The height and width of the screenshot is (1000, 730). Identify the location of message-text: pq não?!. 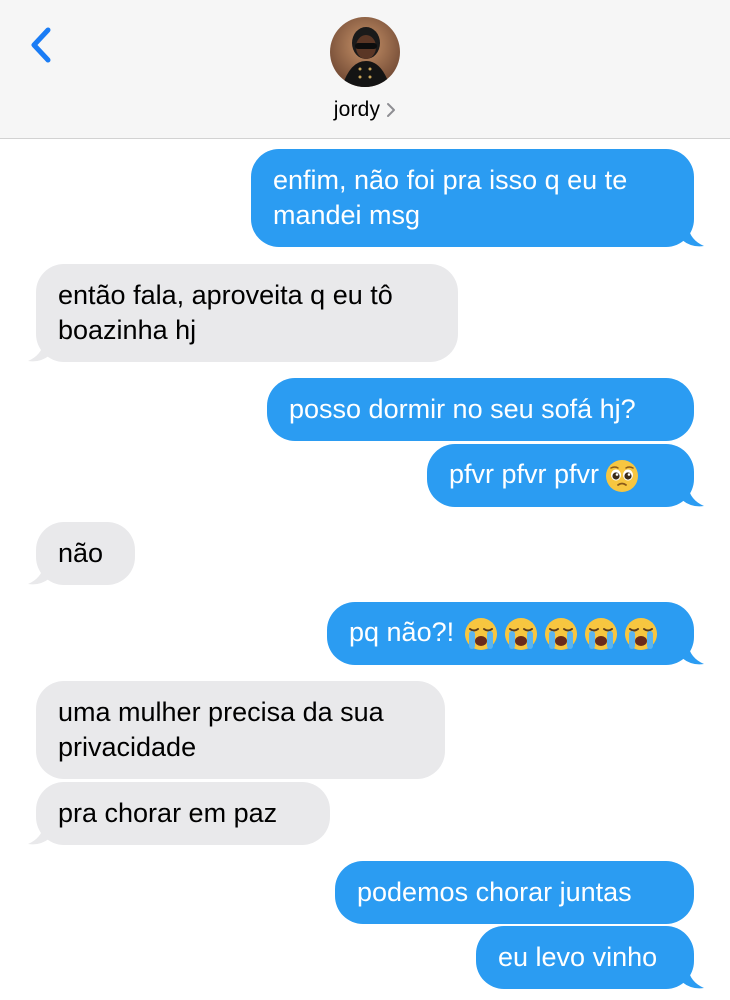
(402, 632).